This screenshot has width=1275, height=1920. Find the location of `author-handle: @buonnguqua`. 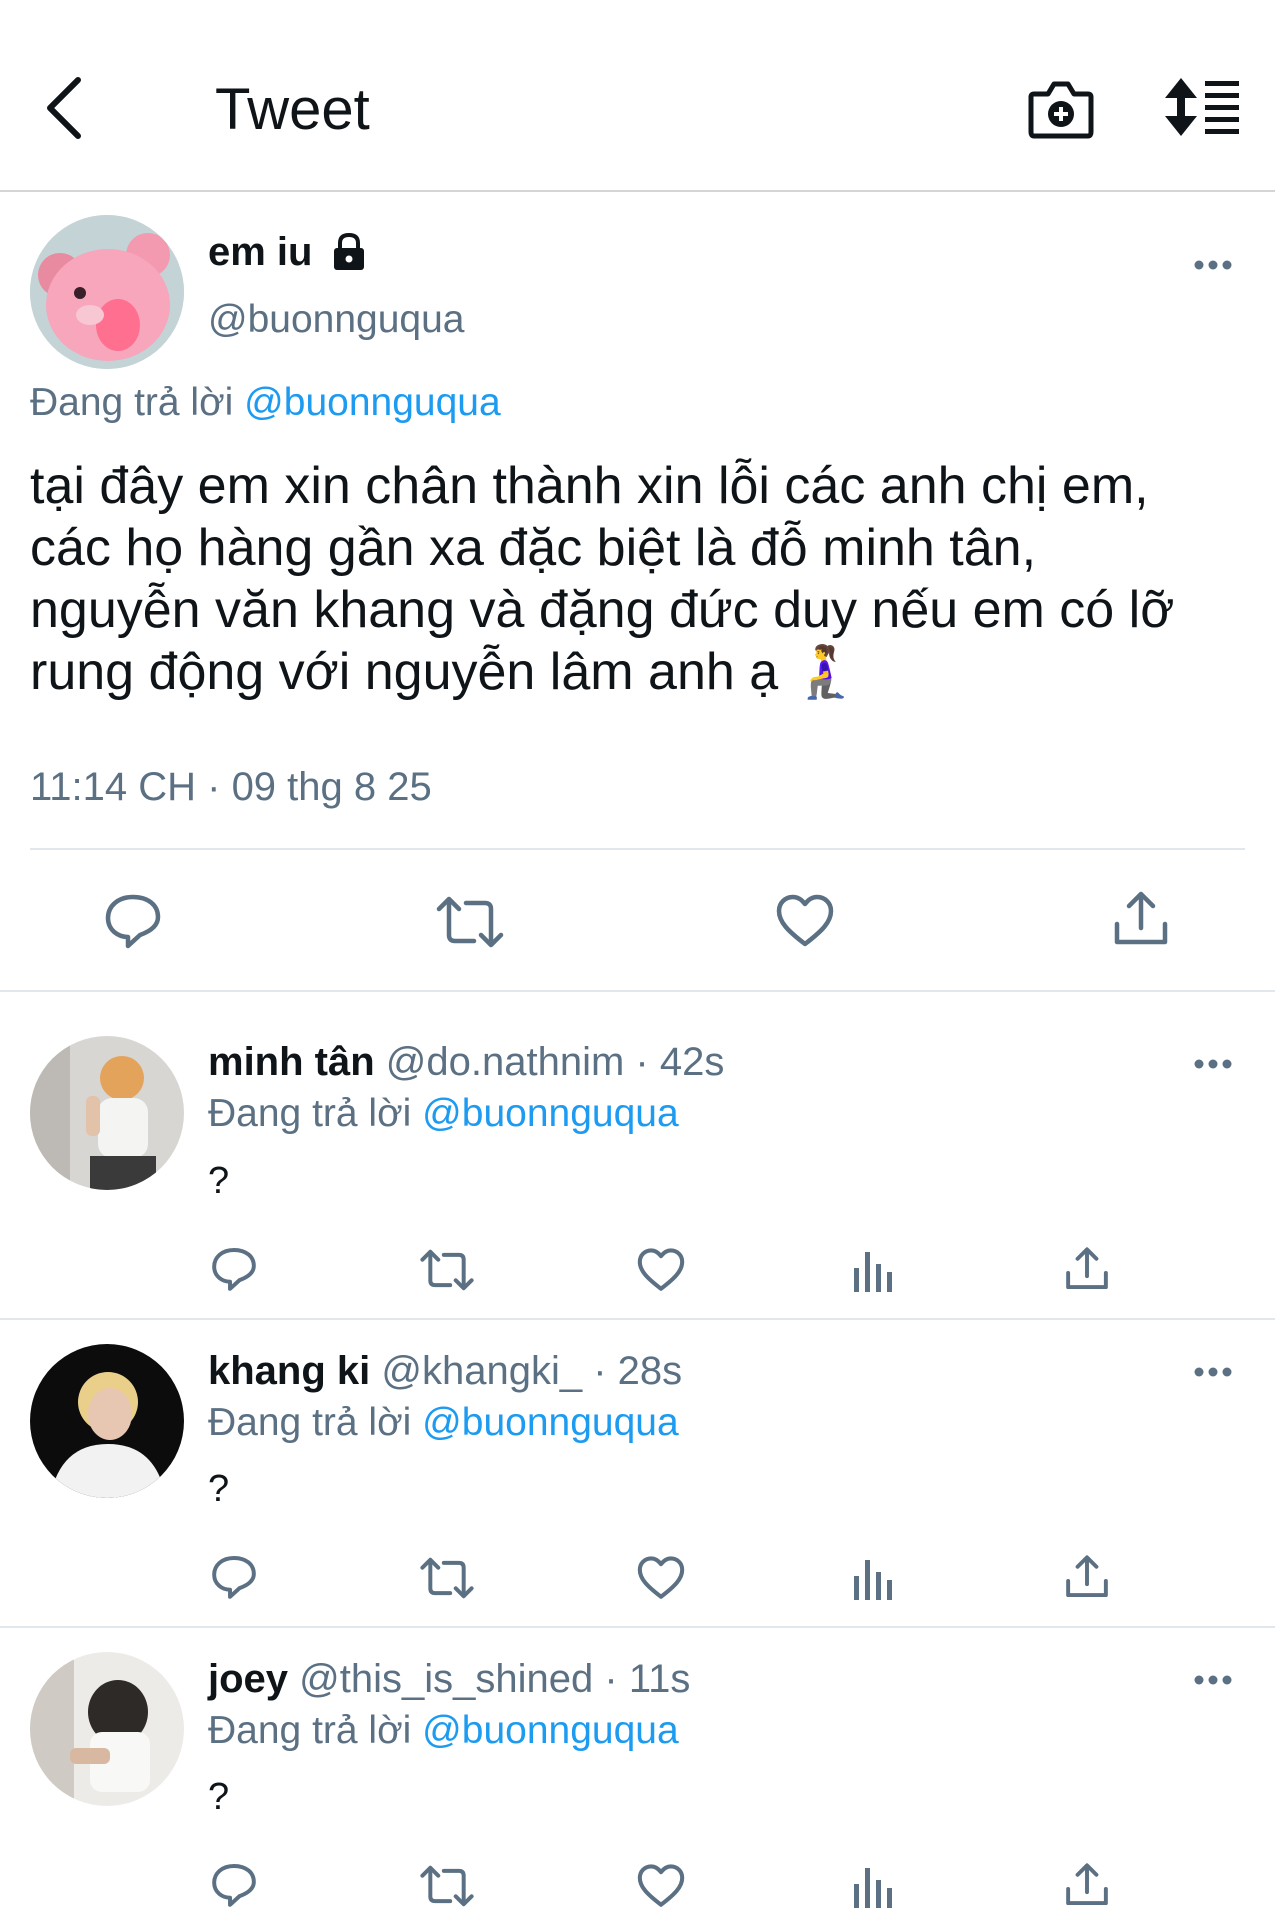

author-handle: @buonnguqua is located at coordinates (336, 320).